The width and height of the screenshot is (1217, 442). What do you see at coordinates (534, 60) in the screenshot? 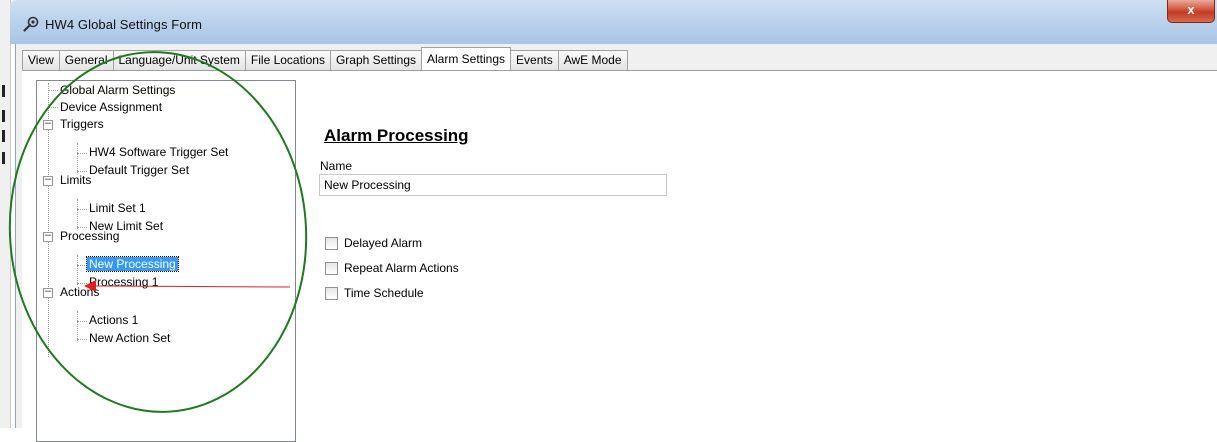
I see `tab-events: Events` at bounding box center [534, 60].